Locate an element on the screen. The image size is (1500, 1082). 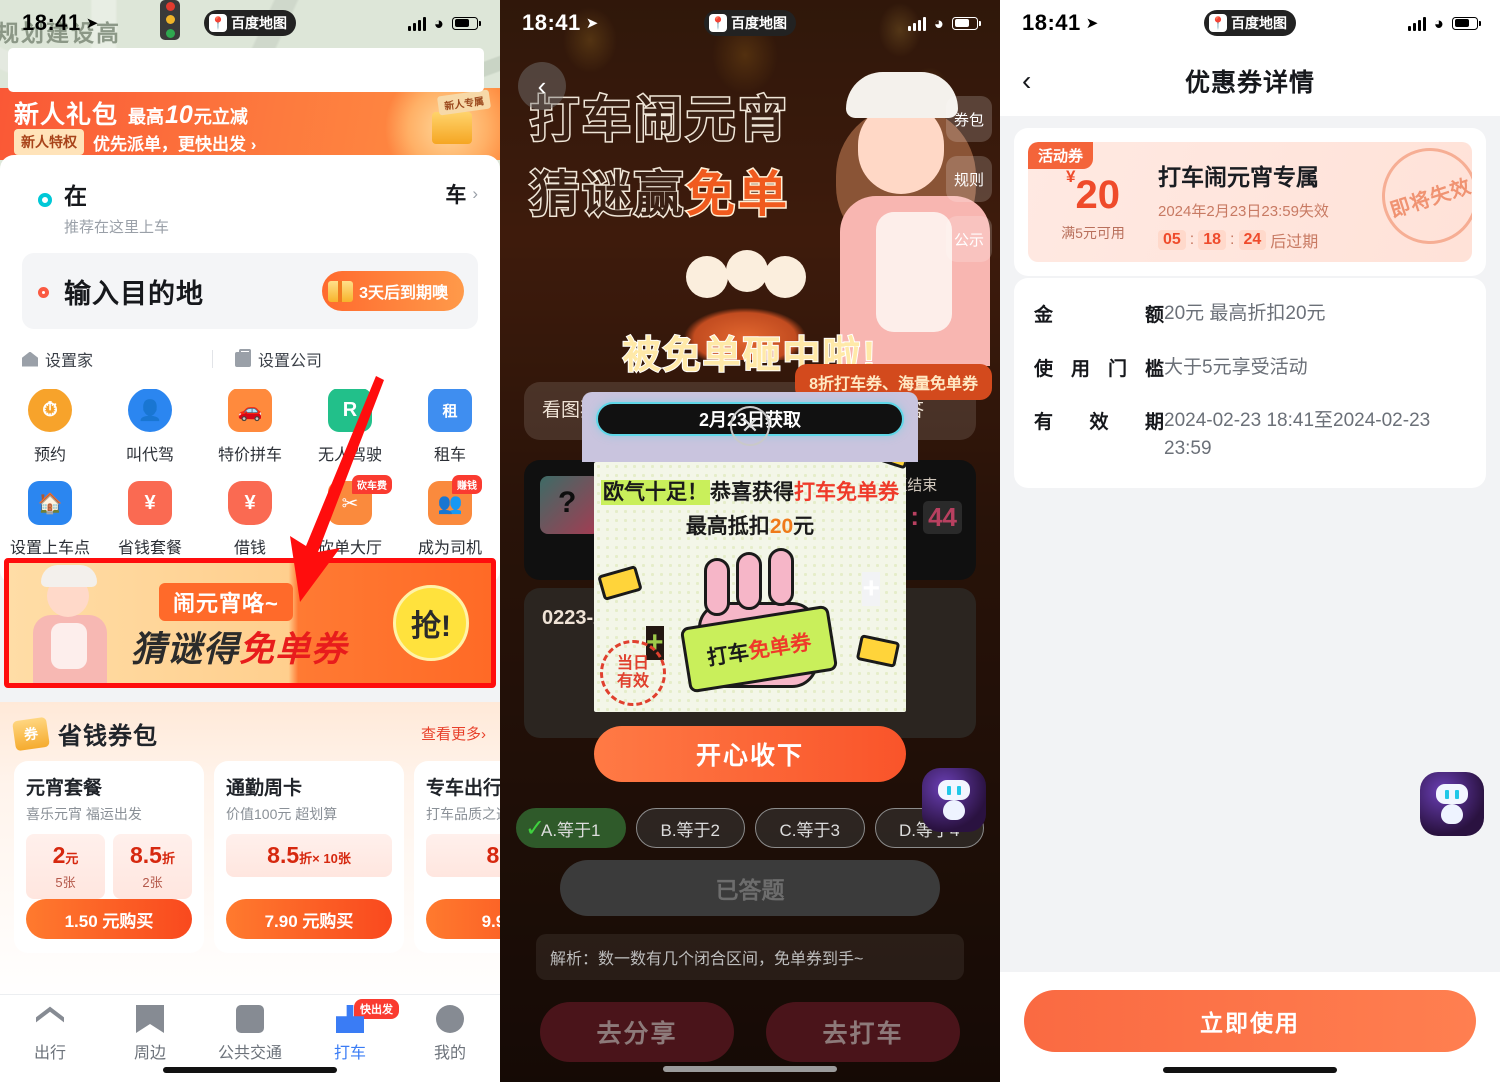
coupon-big: 2 is located at coordinates (59, 855).